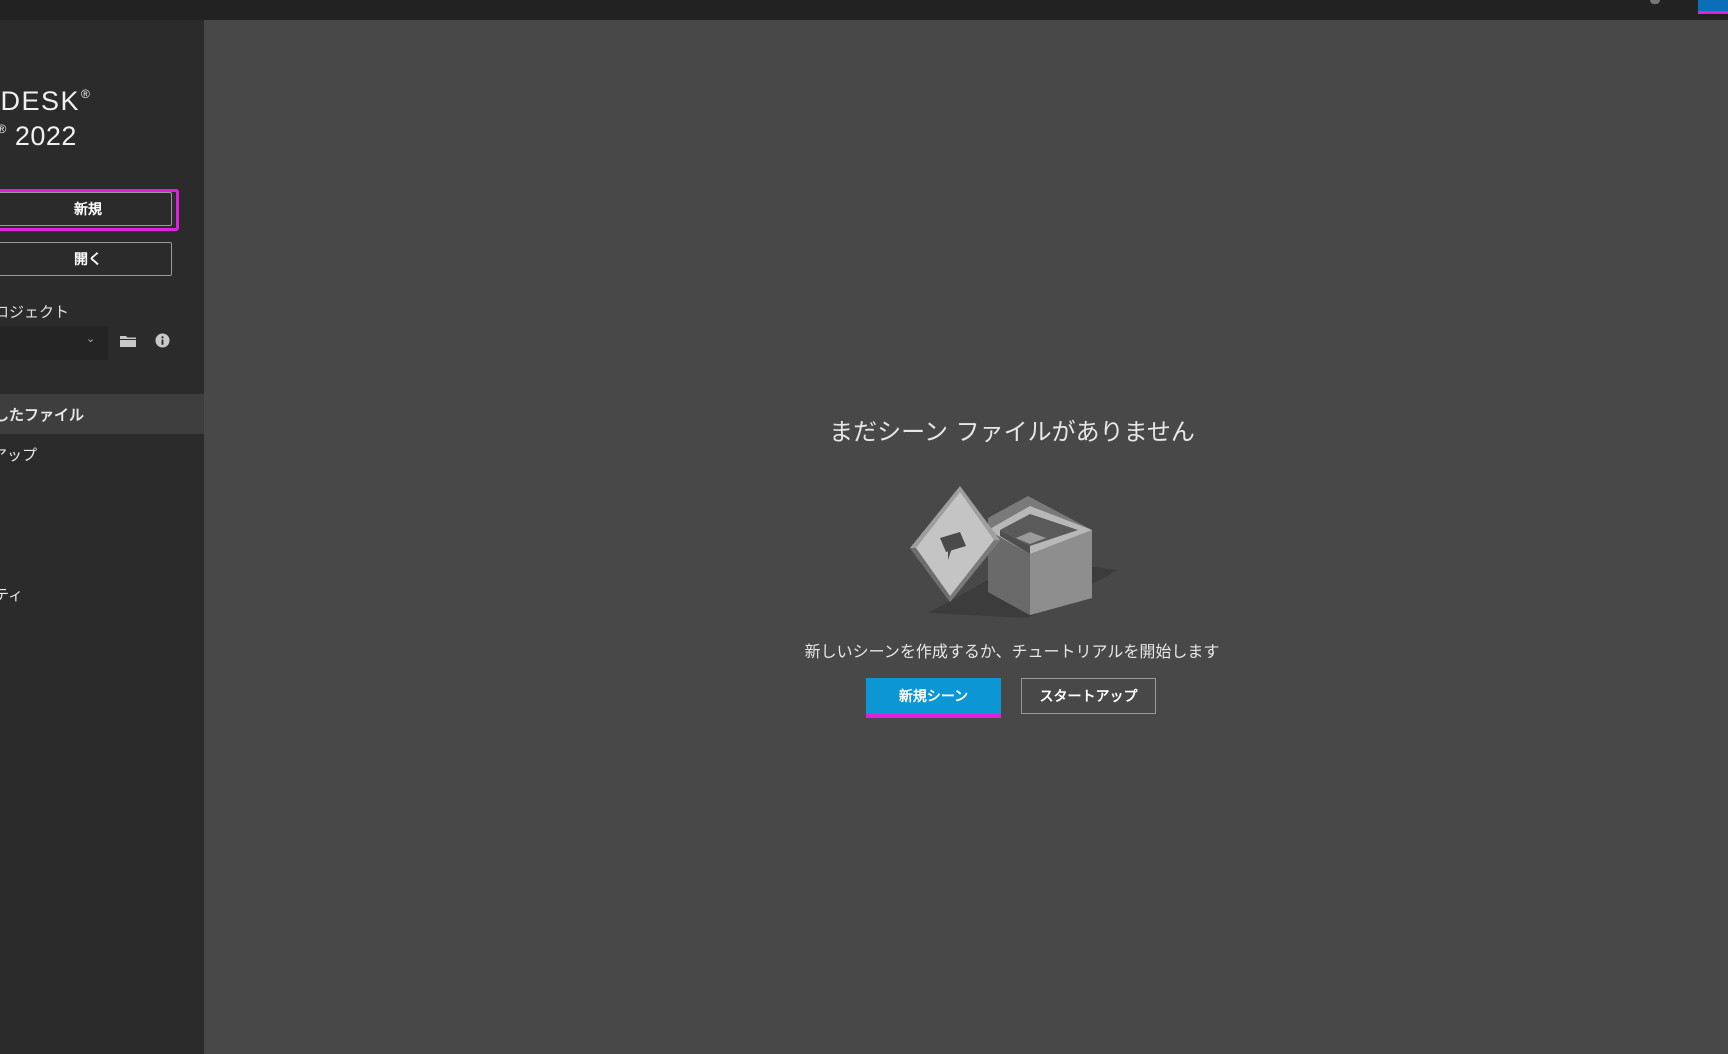  What do you see at coordinates (102, 594) in the screenshot?
I see `sidebar-item-community: ティ` at bounding box center [102, 594].